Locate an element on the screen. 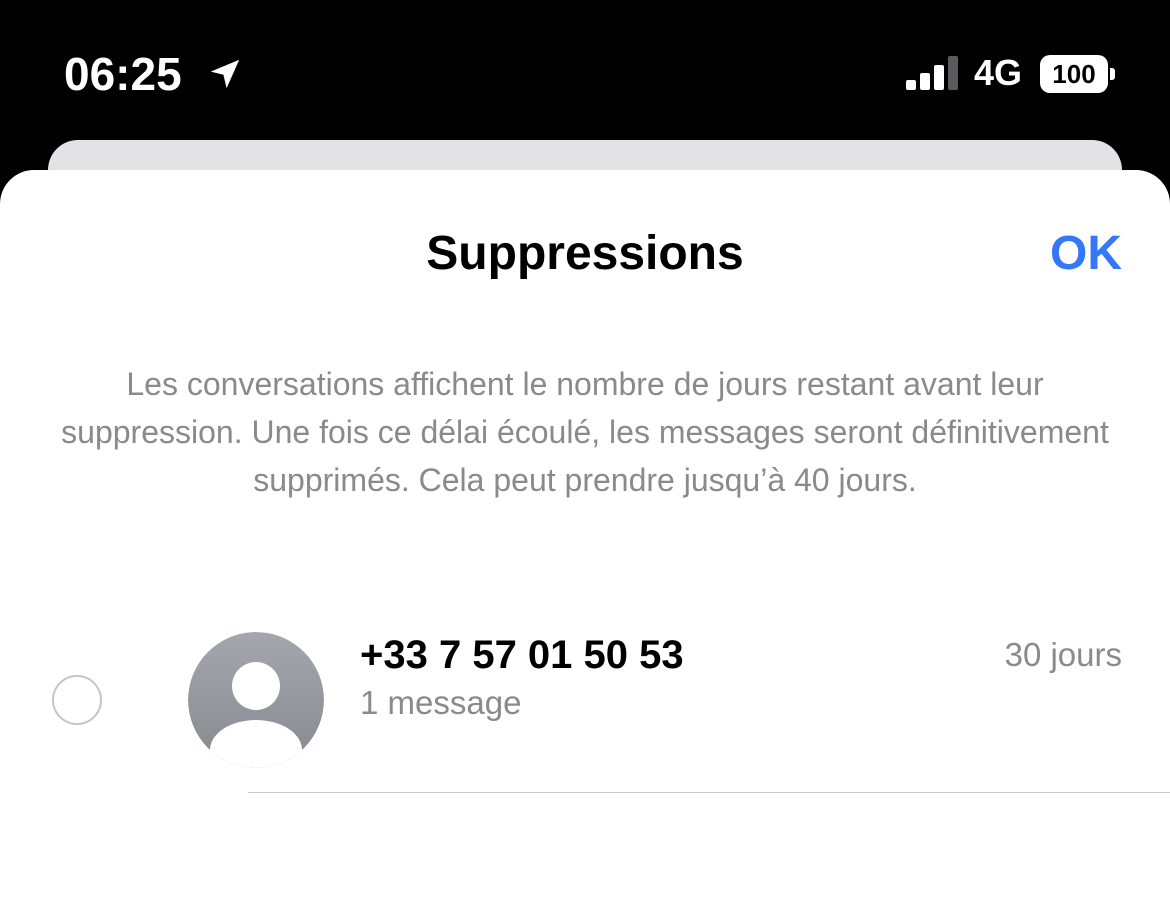 This screenshot has height=910, width=1170. days-remaining: 30 jours is located at coordinates (1063, 654).